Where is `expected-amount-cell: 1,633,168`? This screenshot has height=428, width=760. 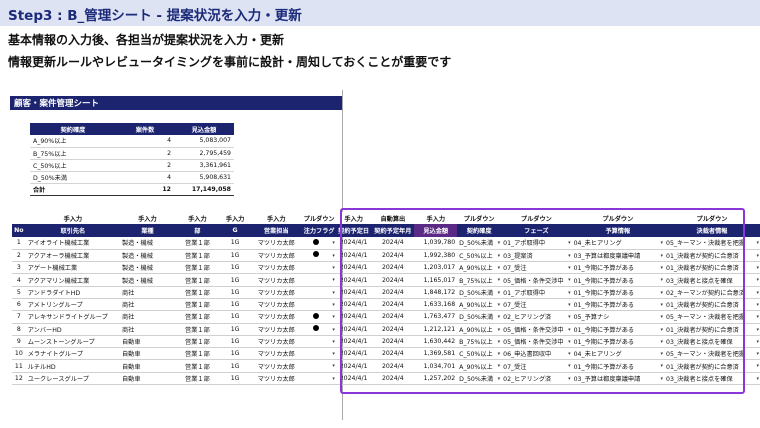
expected-amount-cell: 1,633,168 is located at coordinates (436, 305).